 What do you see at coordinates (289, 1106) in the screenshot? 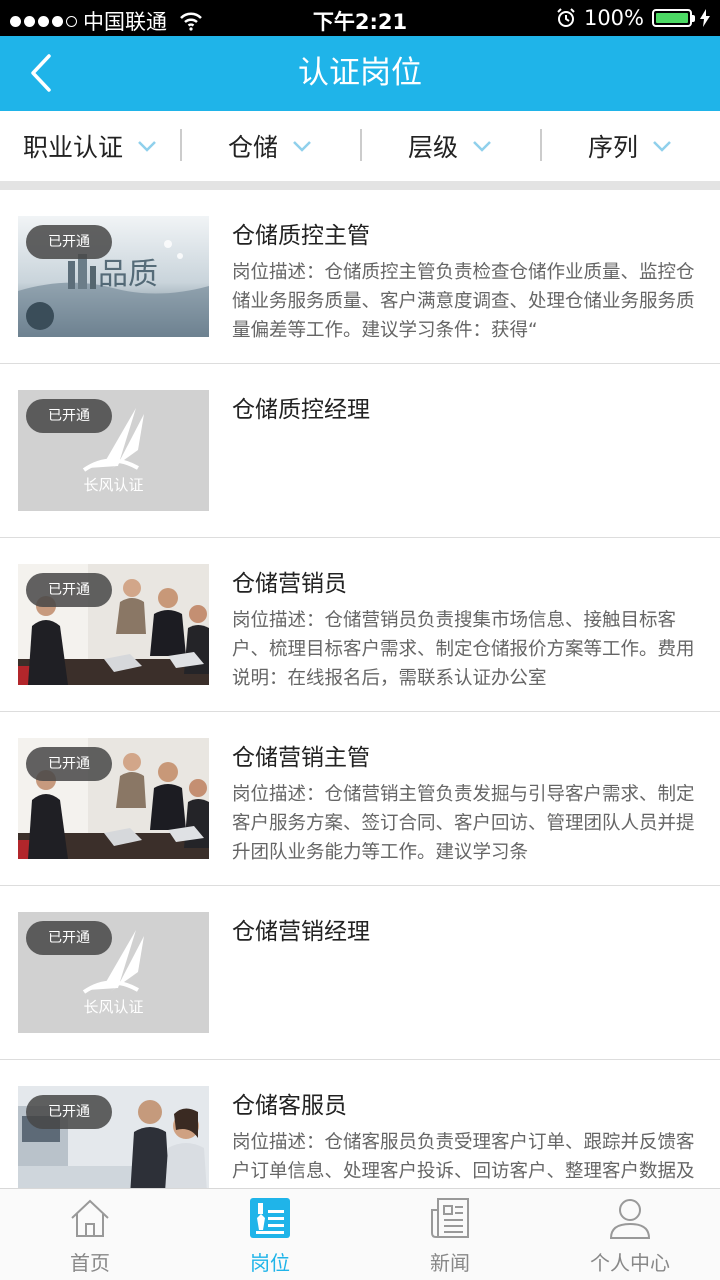
I see `item-title: 仓储客服员` at bounding box center [289, 1106].